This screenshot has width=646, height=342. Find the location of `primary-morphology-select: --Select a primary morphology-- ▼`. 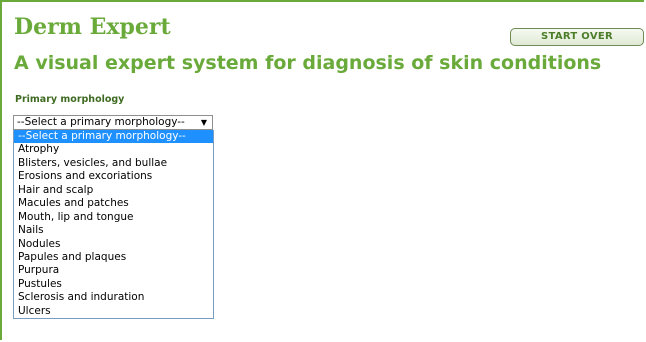

primary-morphology-select: --Select a primary morphology-- ▼ is located at coordinates (113, 122).